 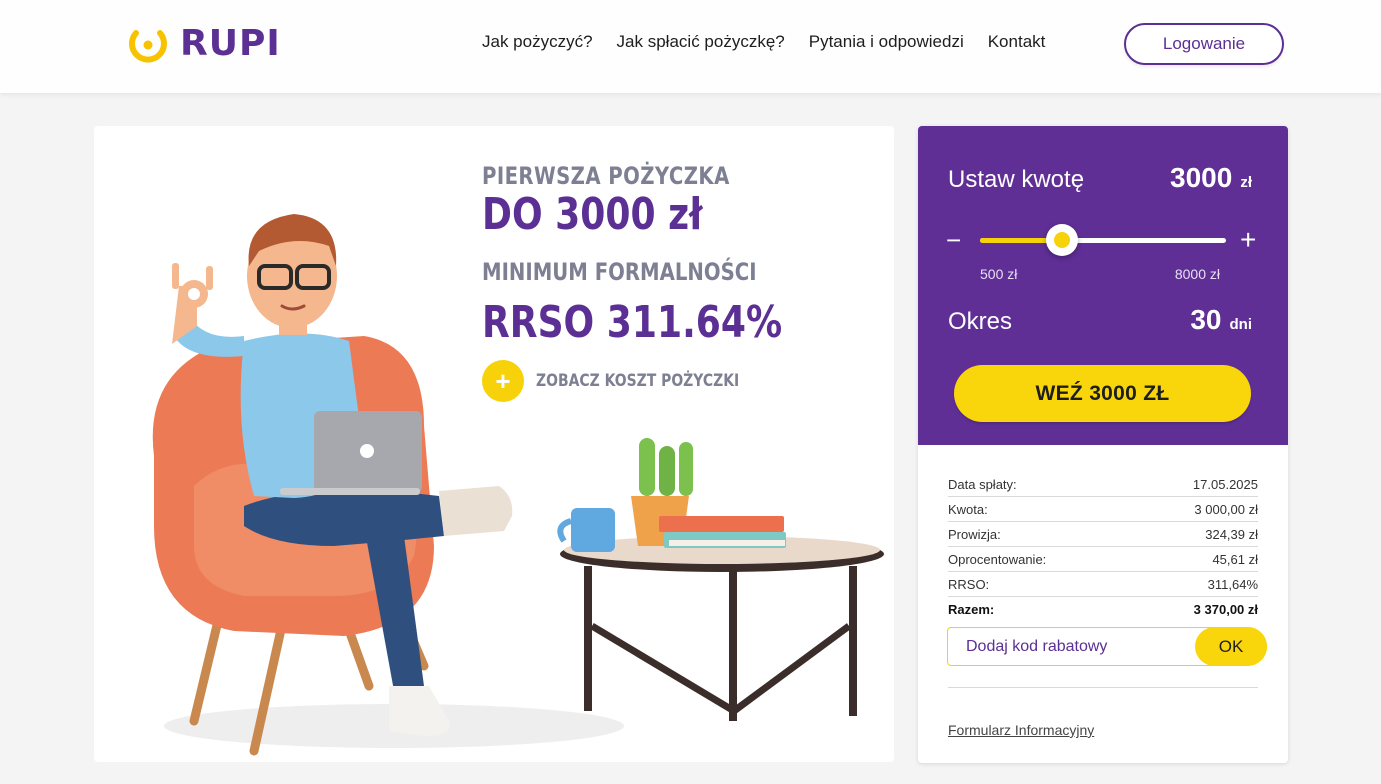 What do you see at coordinates (1248, 240) in the screenshot?
I see `increase-amount-button: +` at bounding box center [1248, 240].